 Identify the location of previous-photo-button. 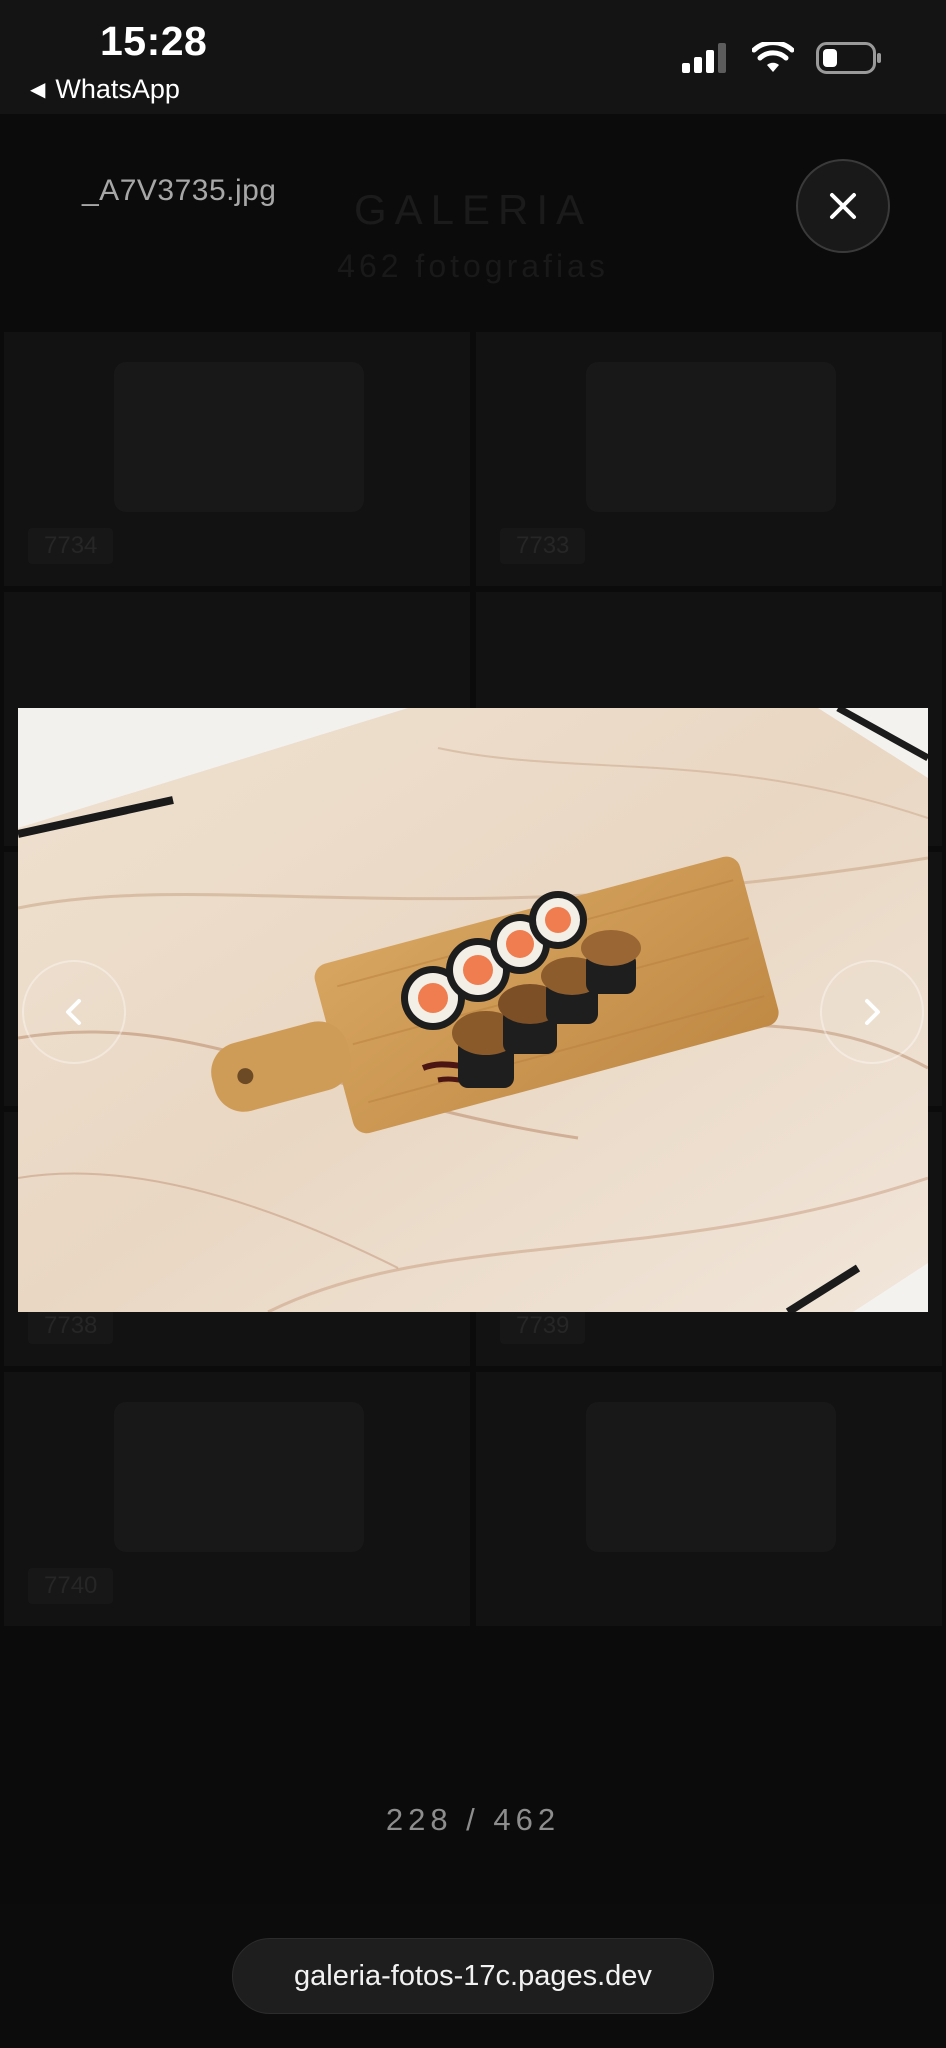
(74, 1012).